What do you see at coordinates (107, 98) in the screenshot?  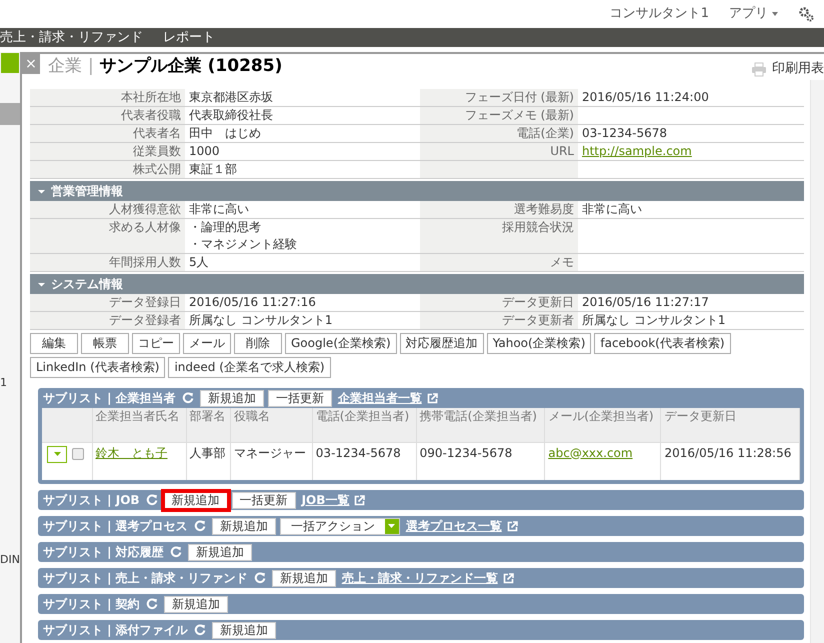 I see `field-label: 本社所在地` at bounding box center [107, 98].